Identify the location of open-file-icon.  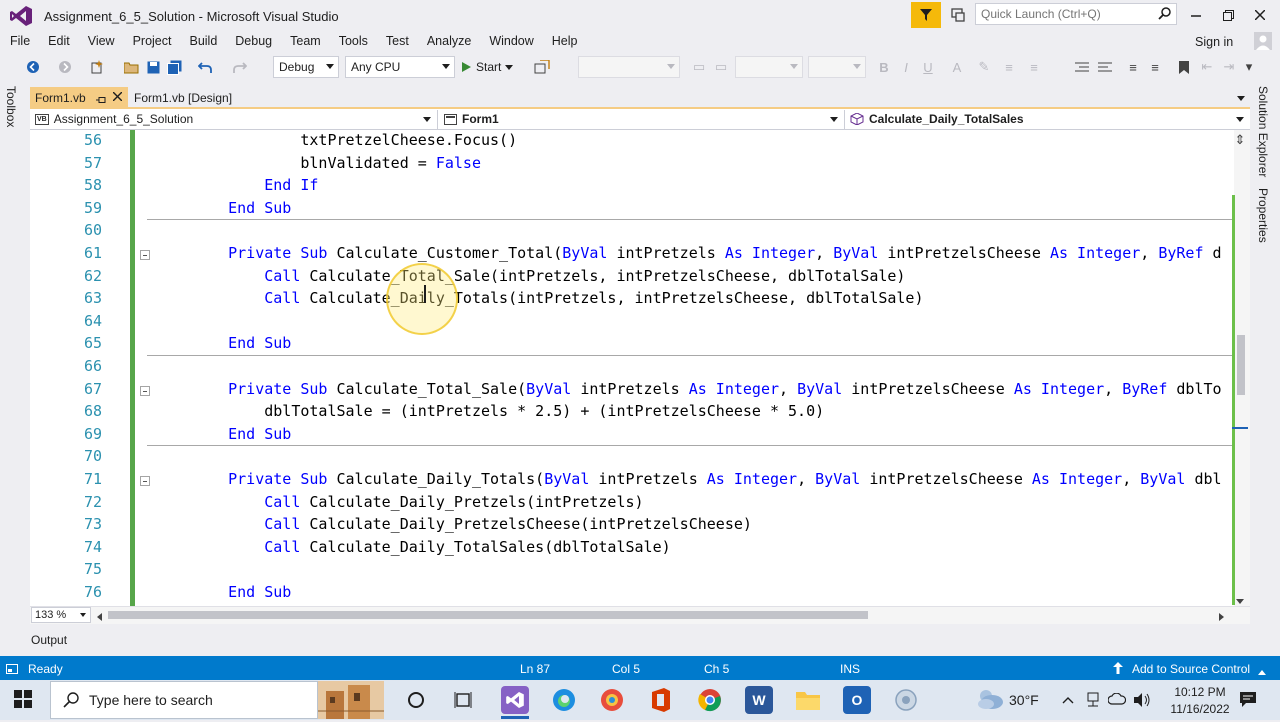
(131, 67).